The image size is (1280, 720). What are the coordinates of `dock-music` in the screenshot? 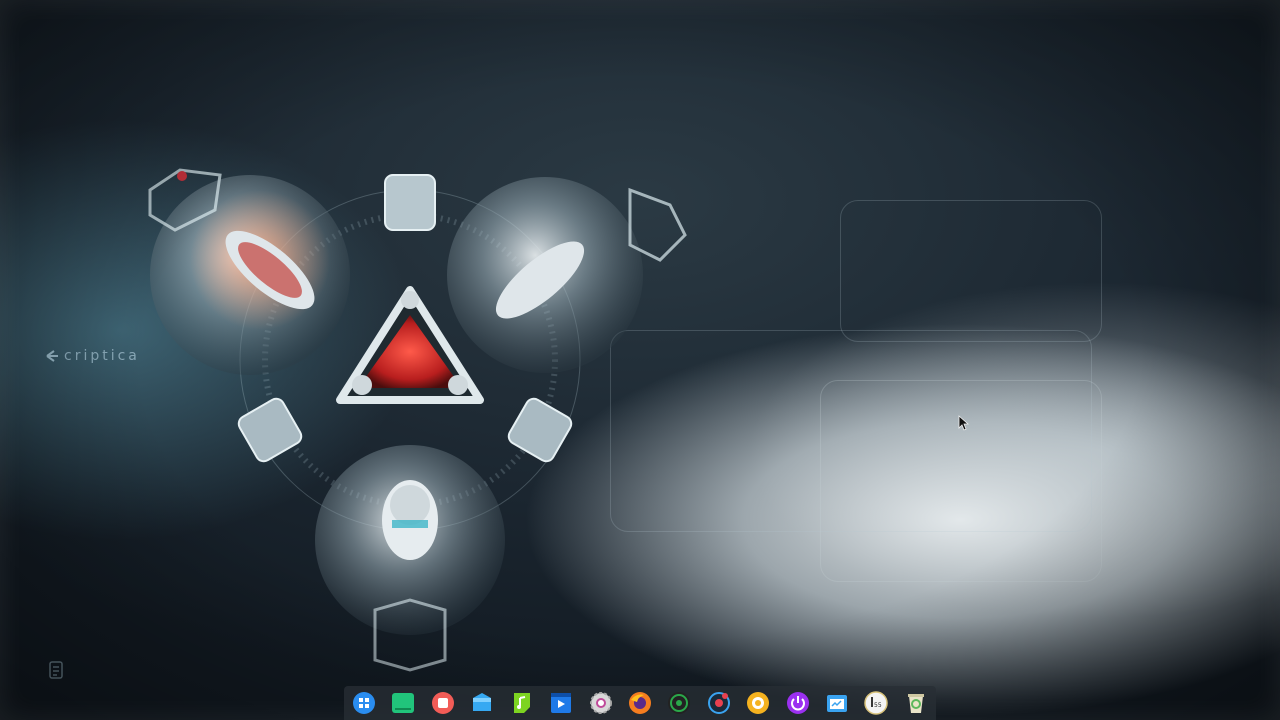 It's located at (522, 703).